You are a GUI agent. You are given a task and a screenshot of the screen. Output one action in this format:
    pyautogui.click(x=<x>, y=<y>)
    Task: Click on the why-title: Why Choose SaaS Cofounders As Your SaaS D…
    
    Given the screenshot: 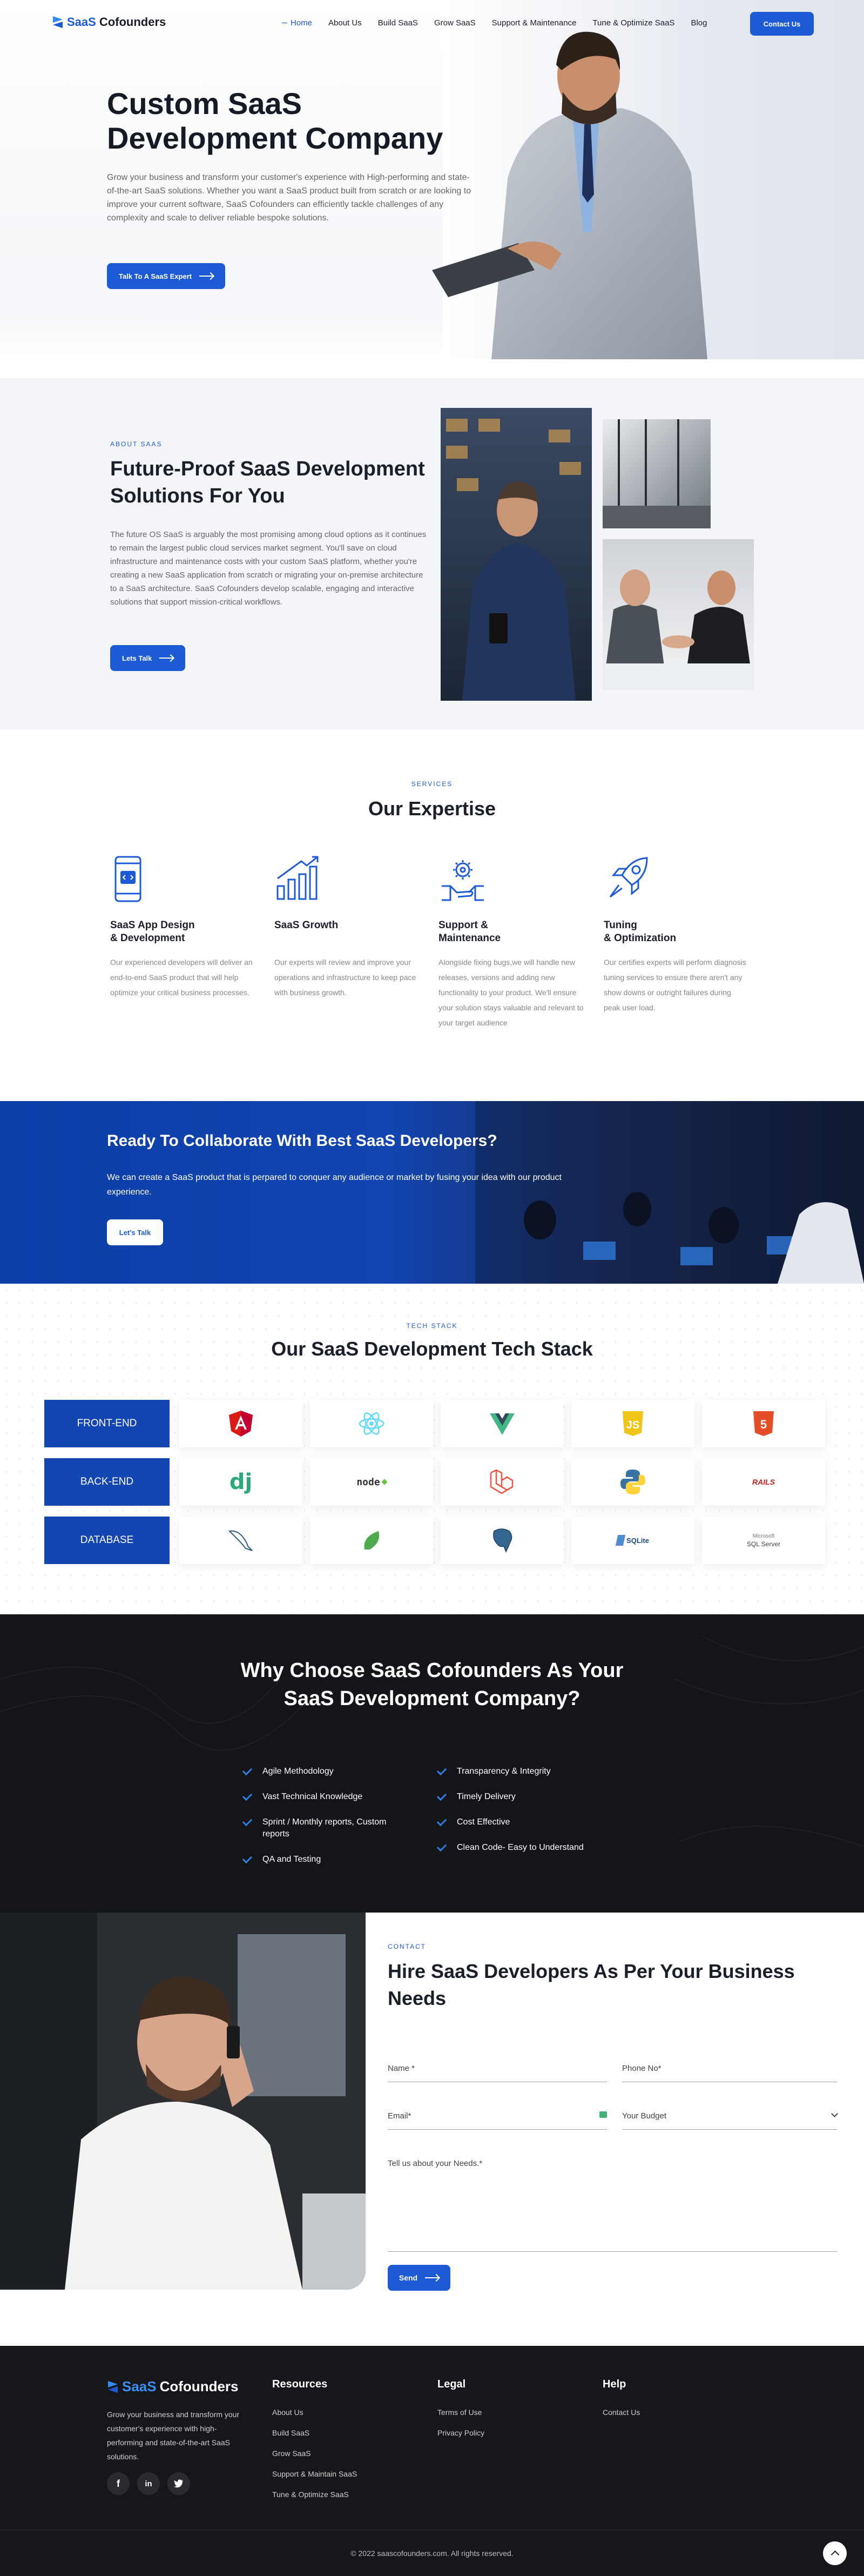 What is the action you would take?
    pyautogui.click(x=432, y=1685)
    